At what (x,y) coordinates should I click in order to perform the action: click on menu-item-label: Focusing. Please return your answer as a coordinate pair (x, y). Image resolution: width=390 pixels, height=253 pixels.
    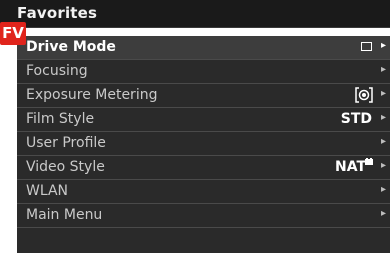
    Looking at the image, I should click on (57, 71).